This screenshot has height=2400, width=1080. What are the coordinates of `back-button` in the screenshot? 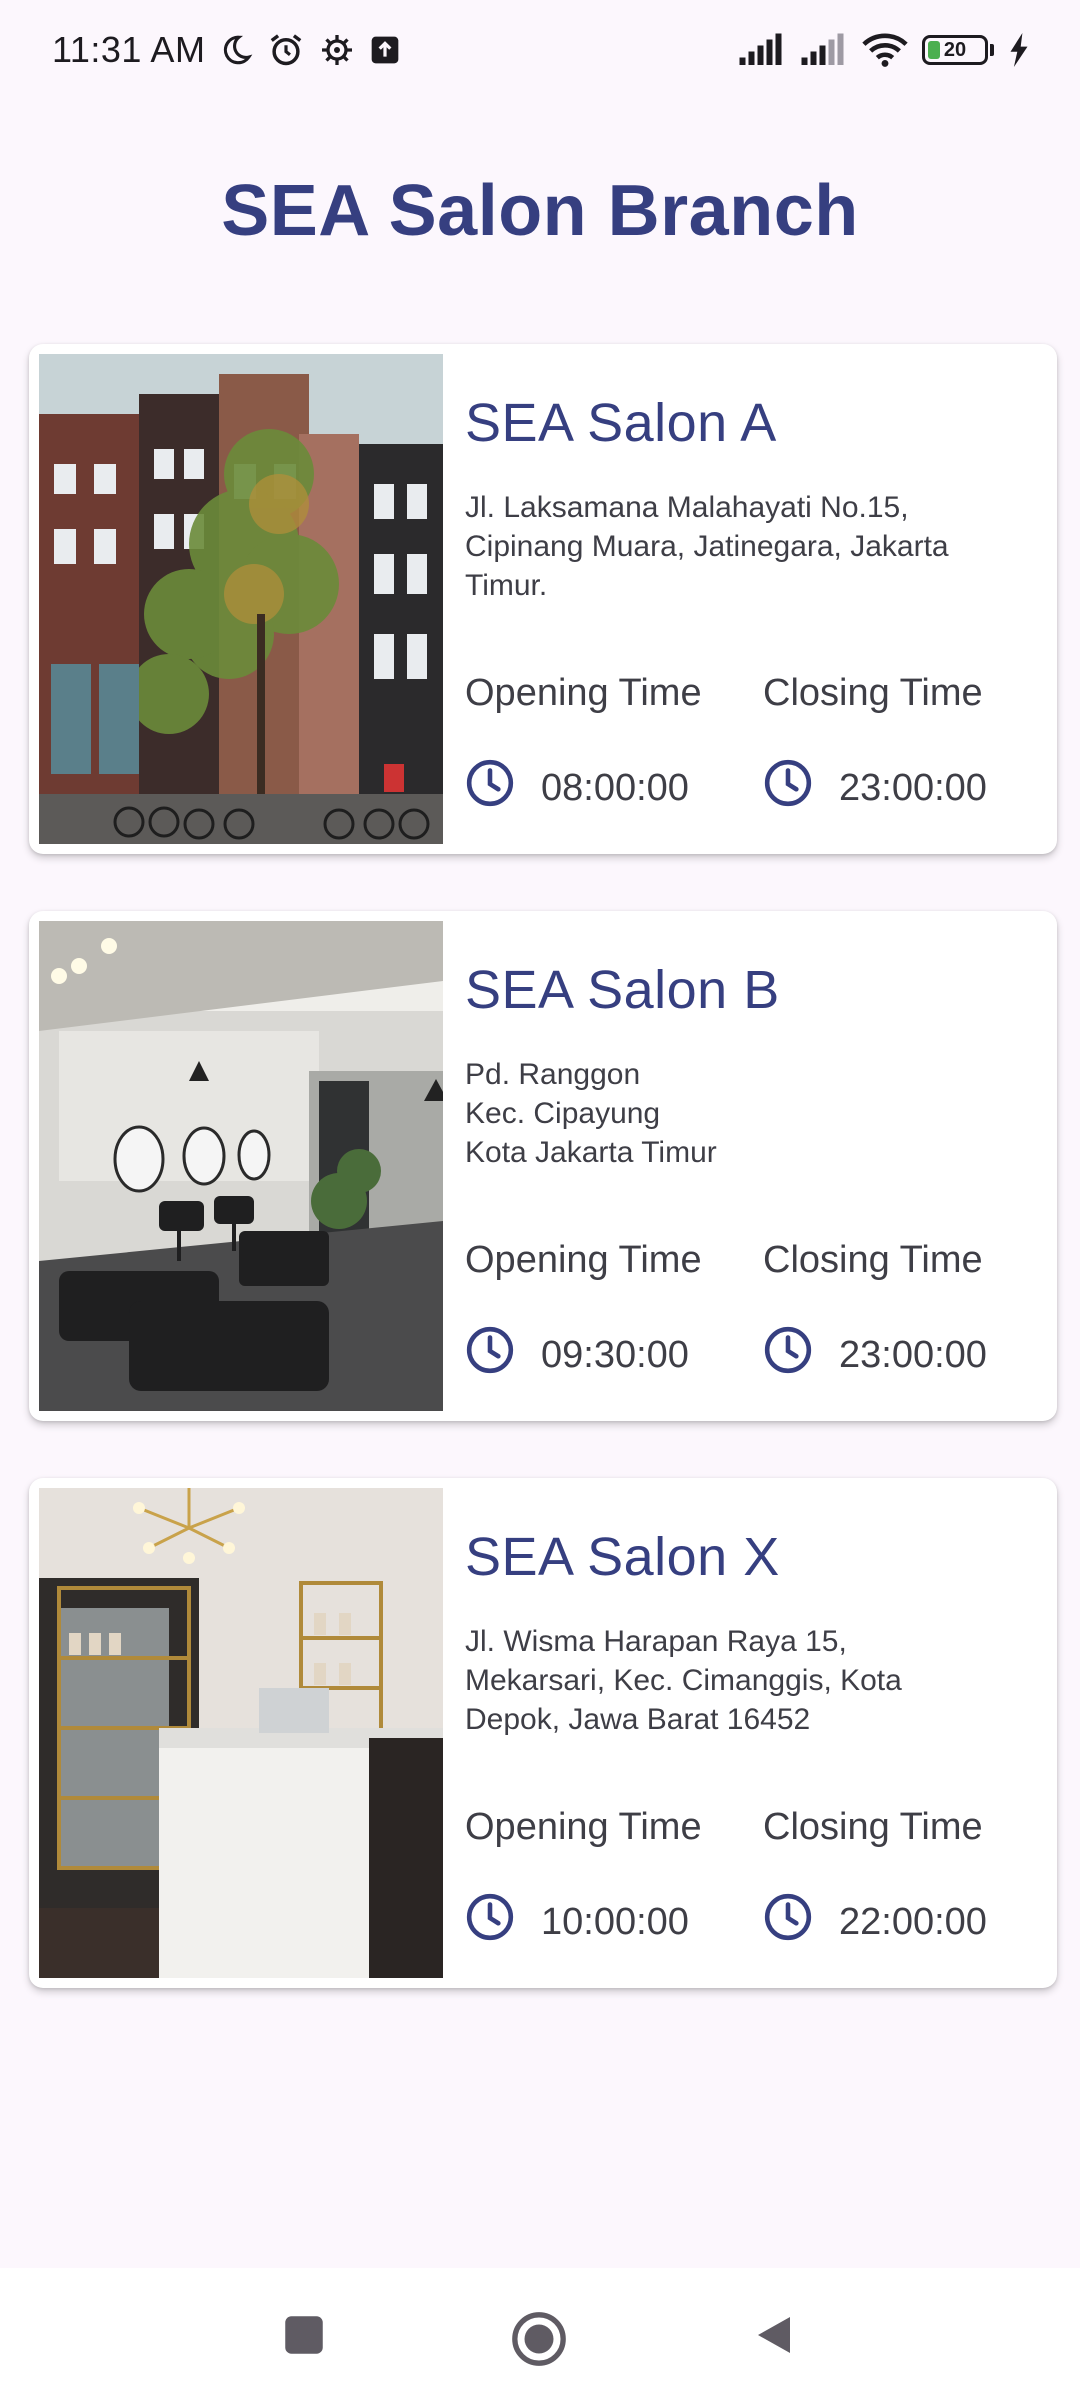 It's located at (774, 2335).